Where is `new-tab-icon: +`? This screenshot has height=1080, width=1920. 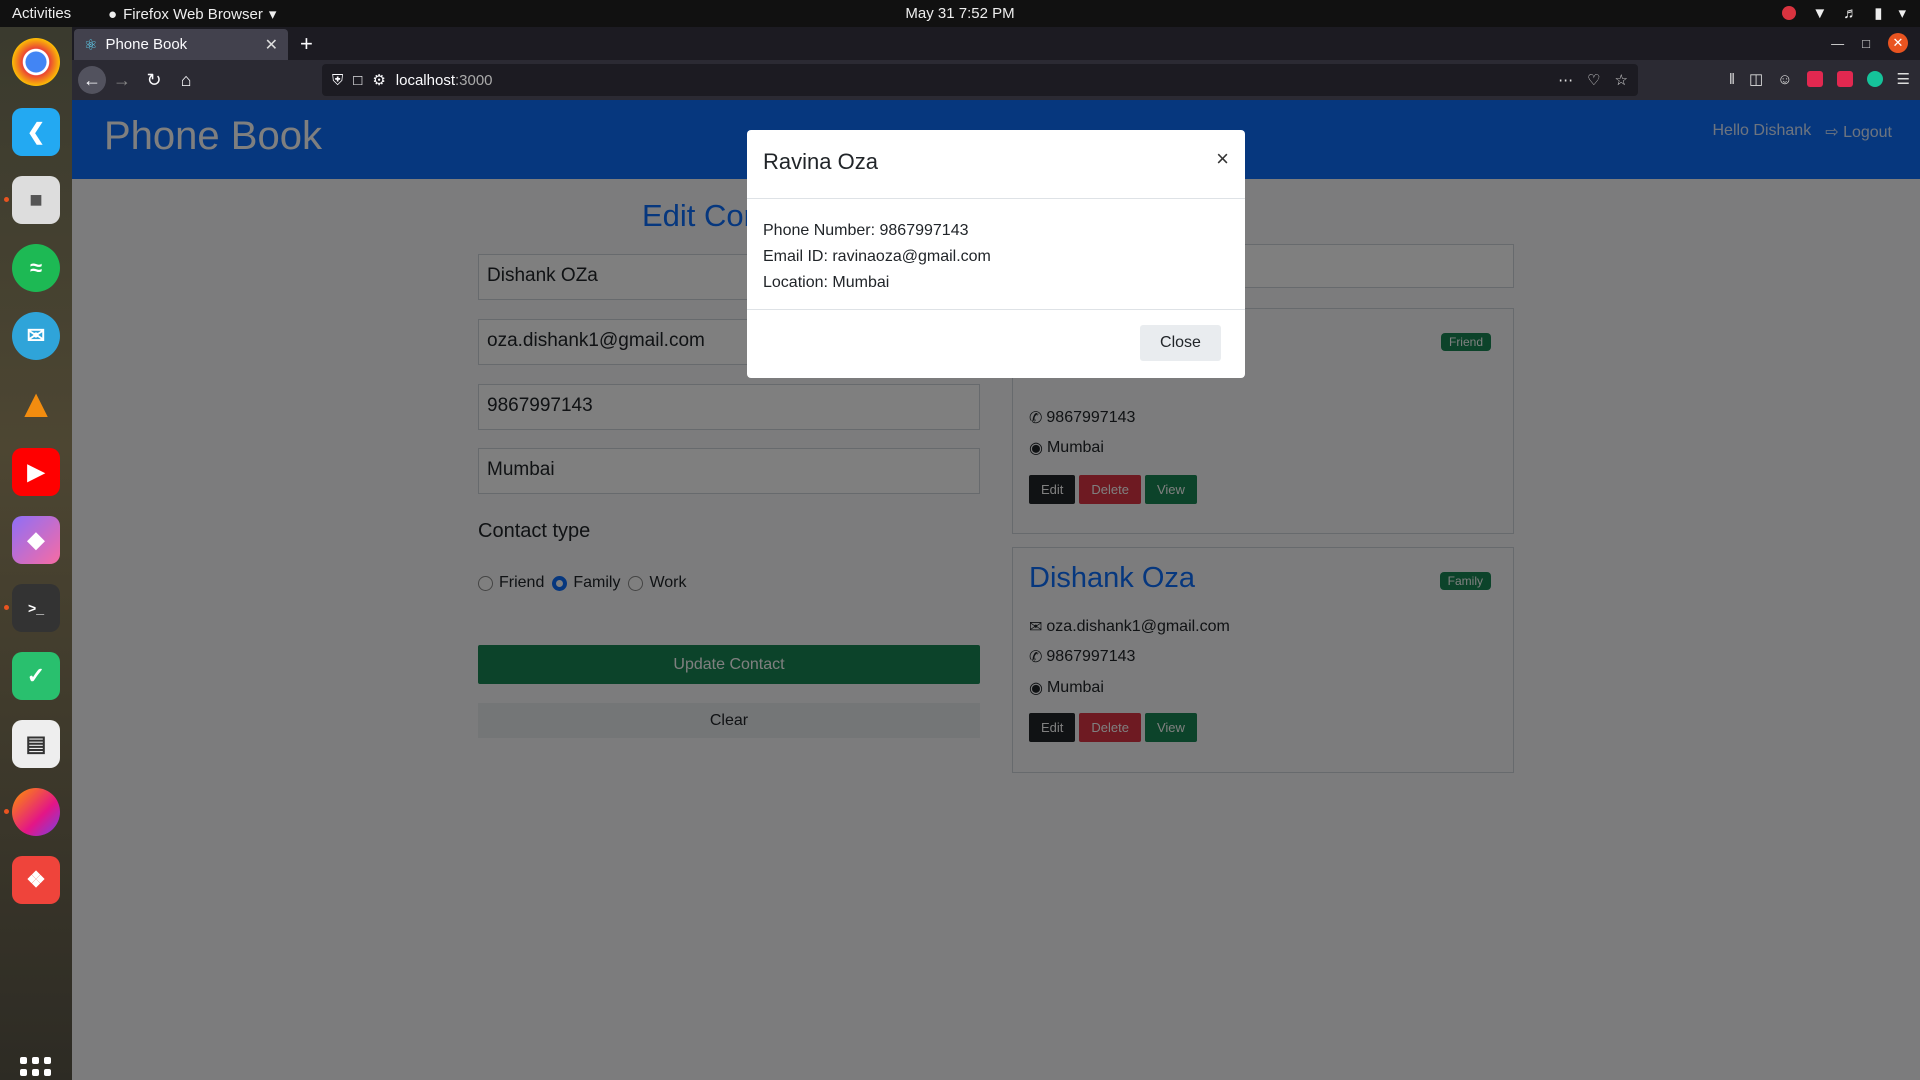
new-tab-icon: + is located at coordinates (306, 44).